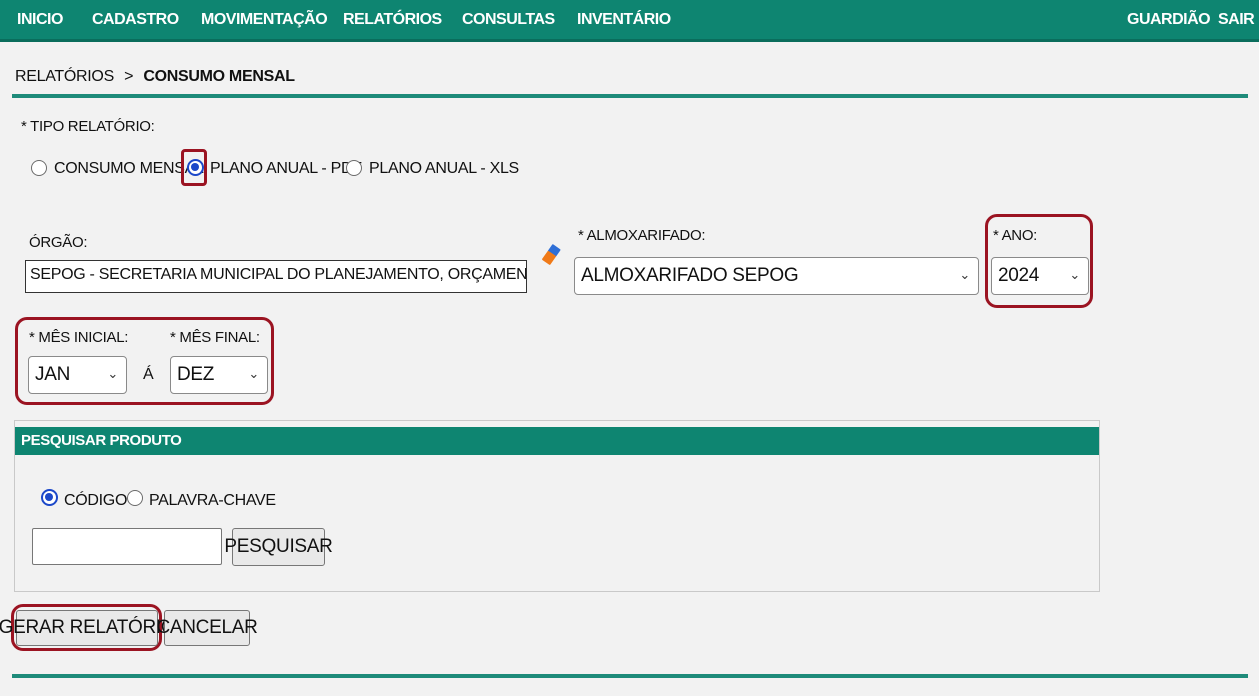 This screenshot has width=1259, height=696. Describe the element at coordinates (79, 337) in the screenshot. I see `mes-inicial-label: * MÊS INICIAL:` at that location.